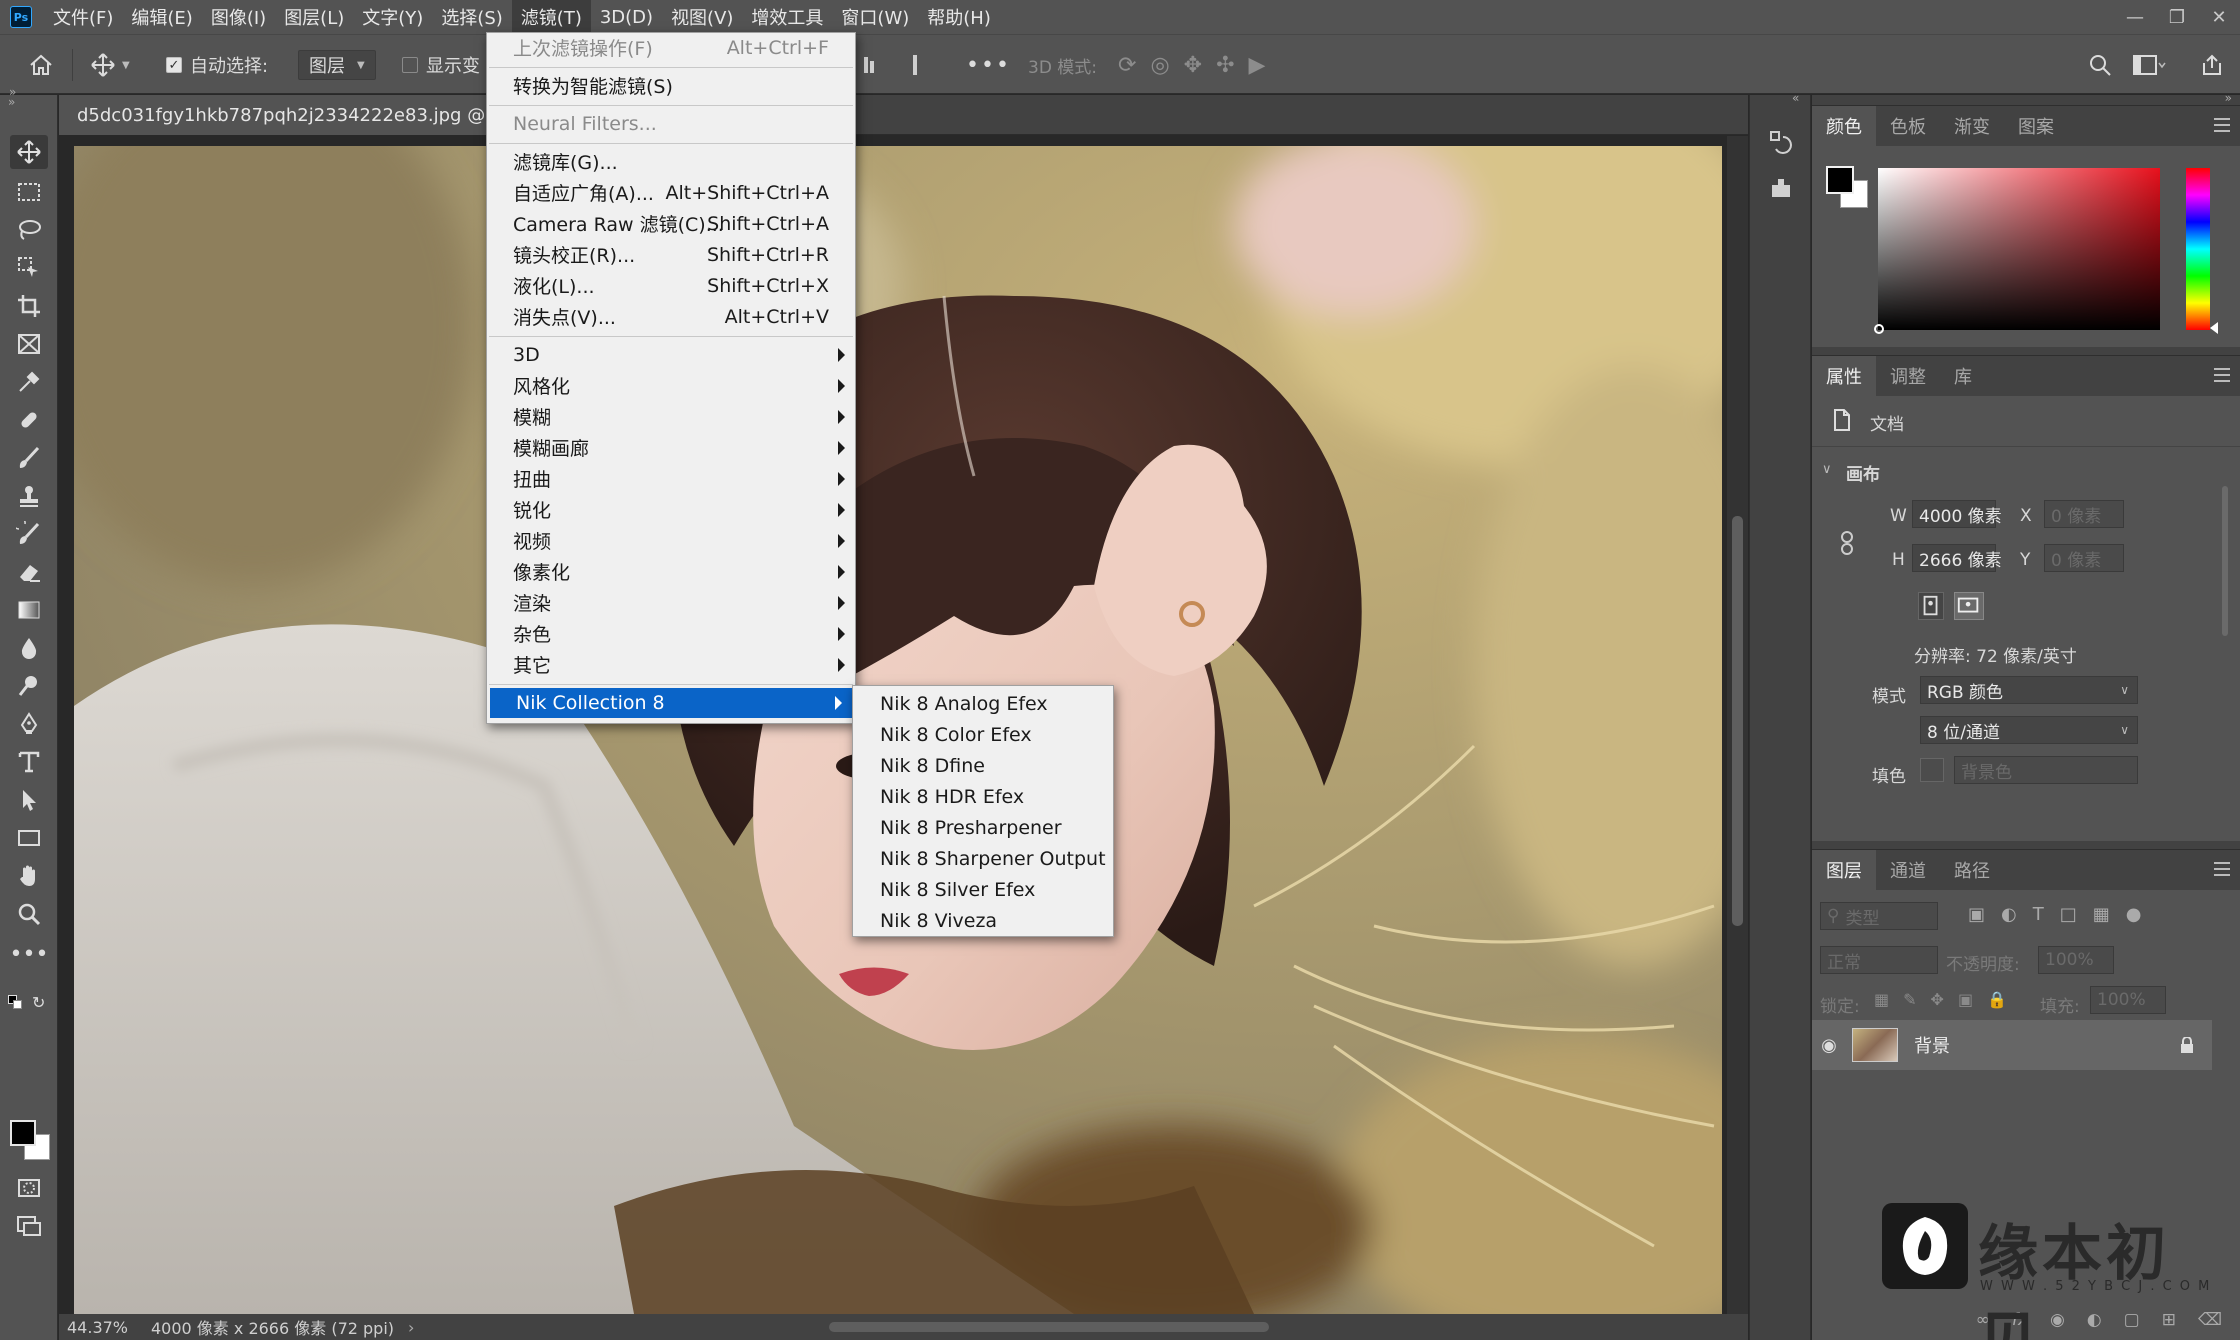  Describe the element at coordinates (2046, 770) in the screenshot. I see `fill-type-select: 背景色` at that location.